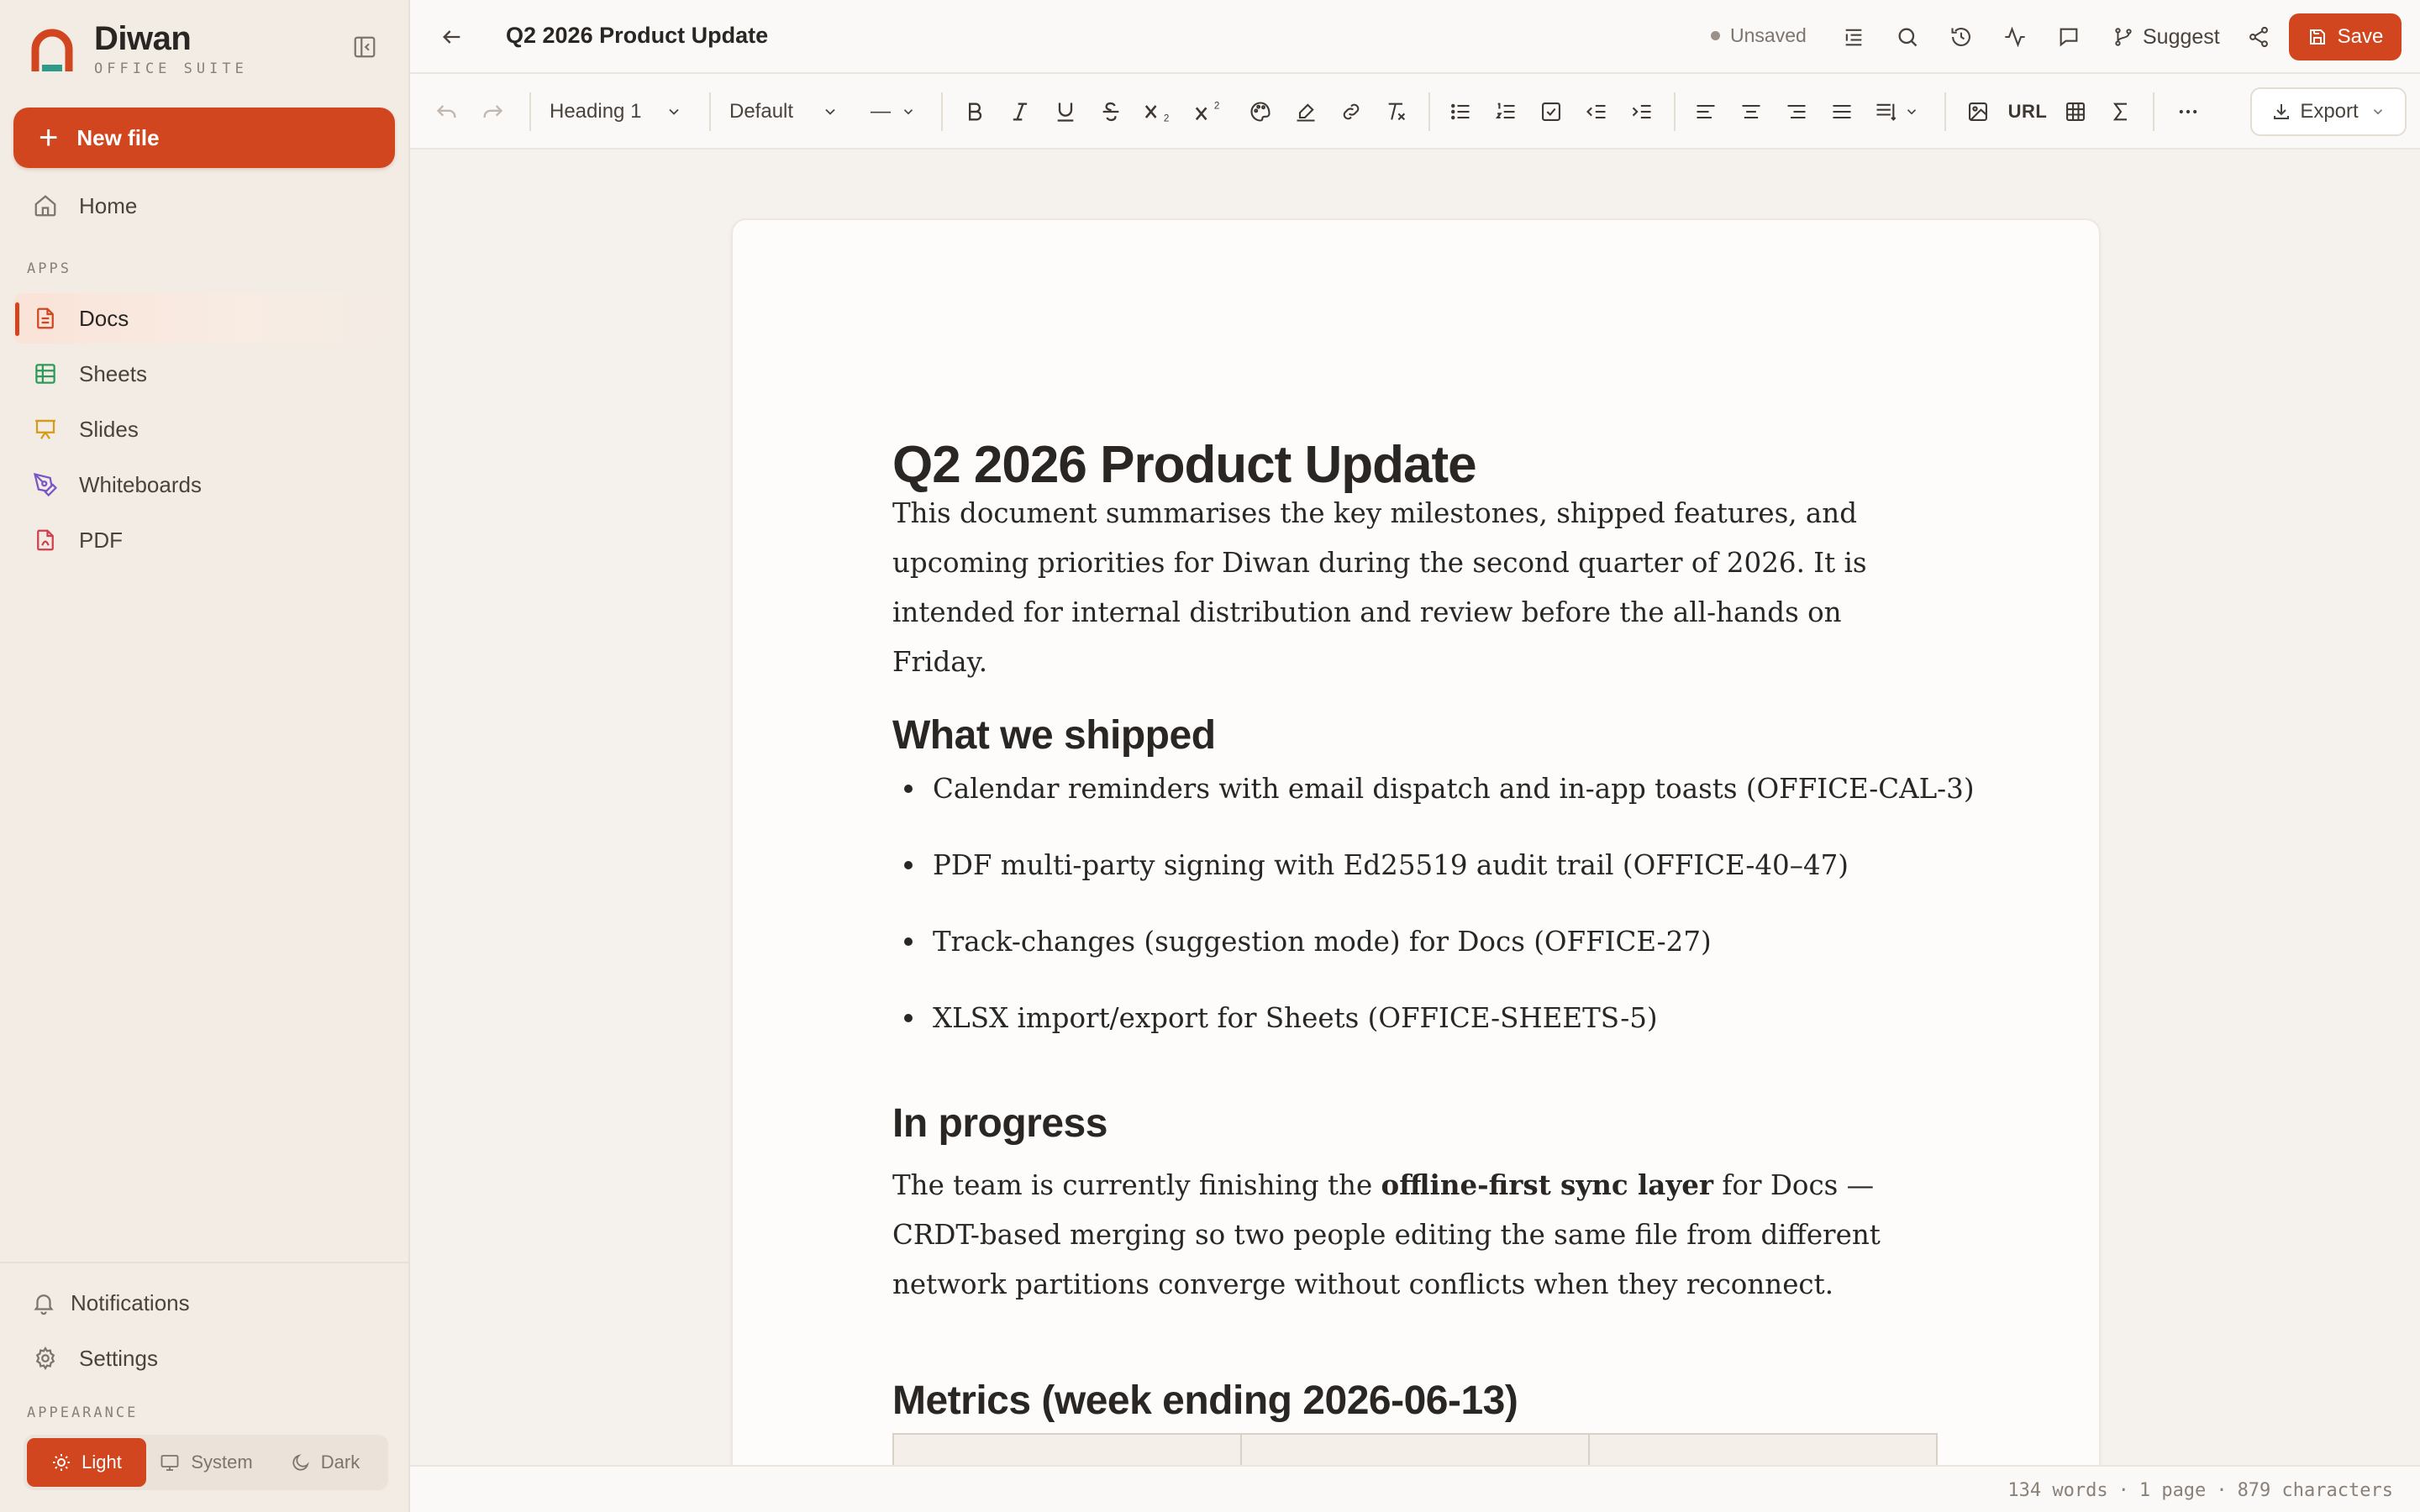 The width and height of the screenshot is (2420, 1512). What do you see at coordinates (1842, 112) in the screenshot?
I see `justify-icon` at bounding box center [1842, 112].